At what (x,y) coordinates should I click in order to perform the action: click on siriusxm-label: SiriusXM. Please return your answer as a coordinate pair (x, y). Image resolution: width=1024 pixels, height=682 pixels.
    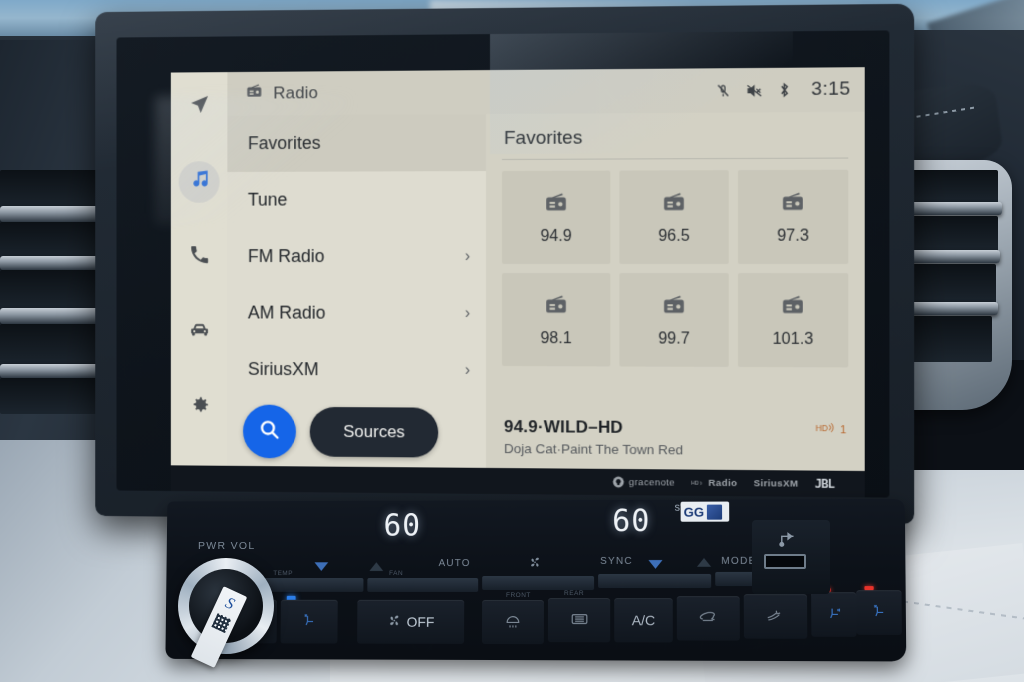
    Looking at the image, I should click on (776, 483).